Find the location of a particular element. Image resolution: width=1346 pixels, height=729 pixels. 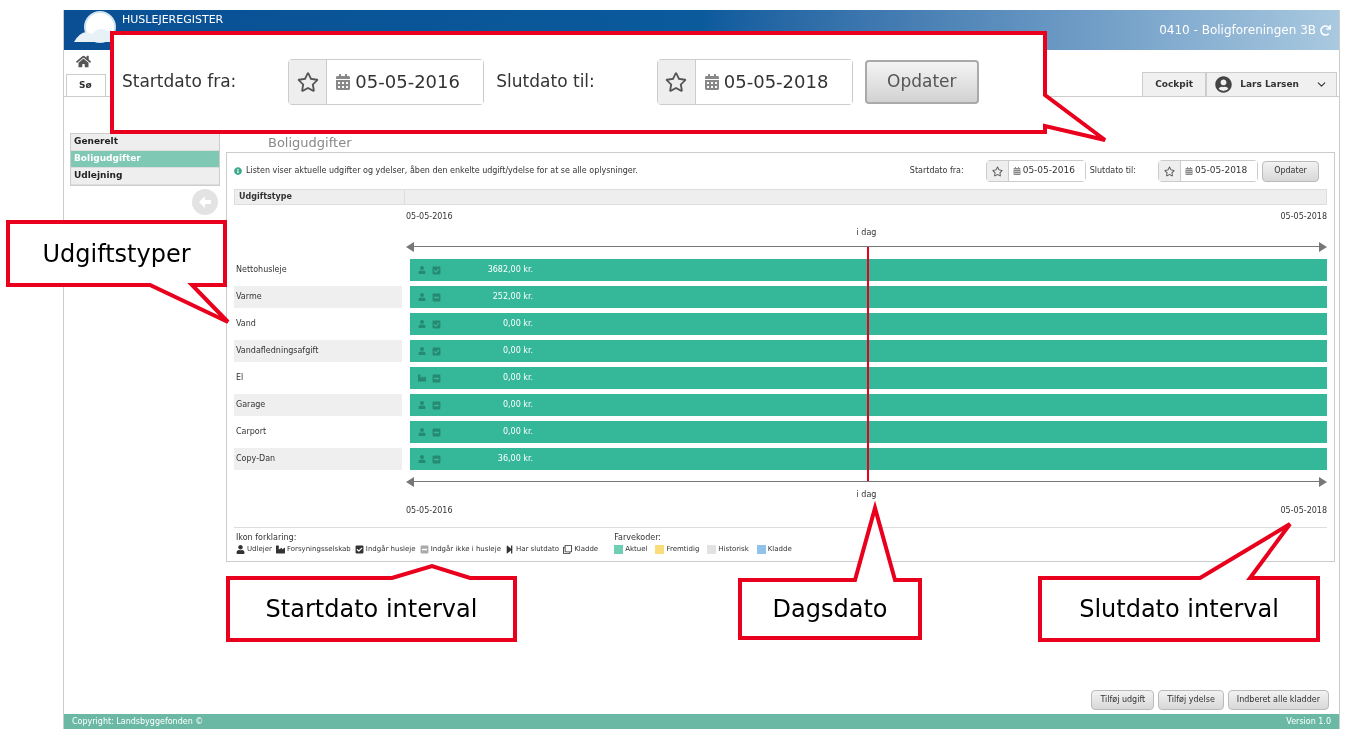

amount-text: 3682,00 kr. is located at coordinates (509, 270).